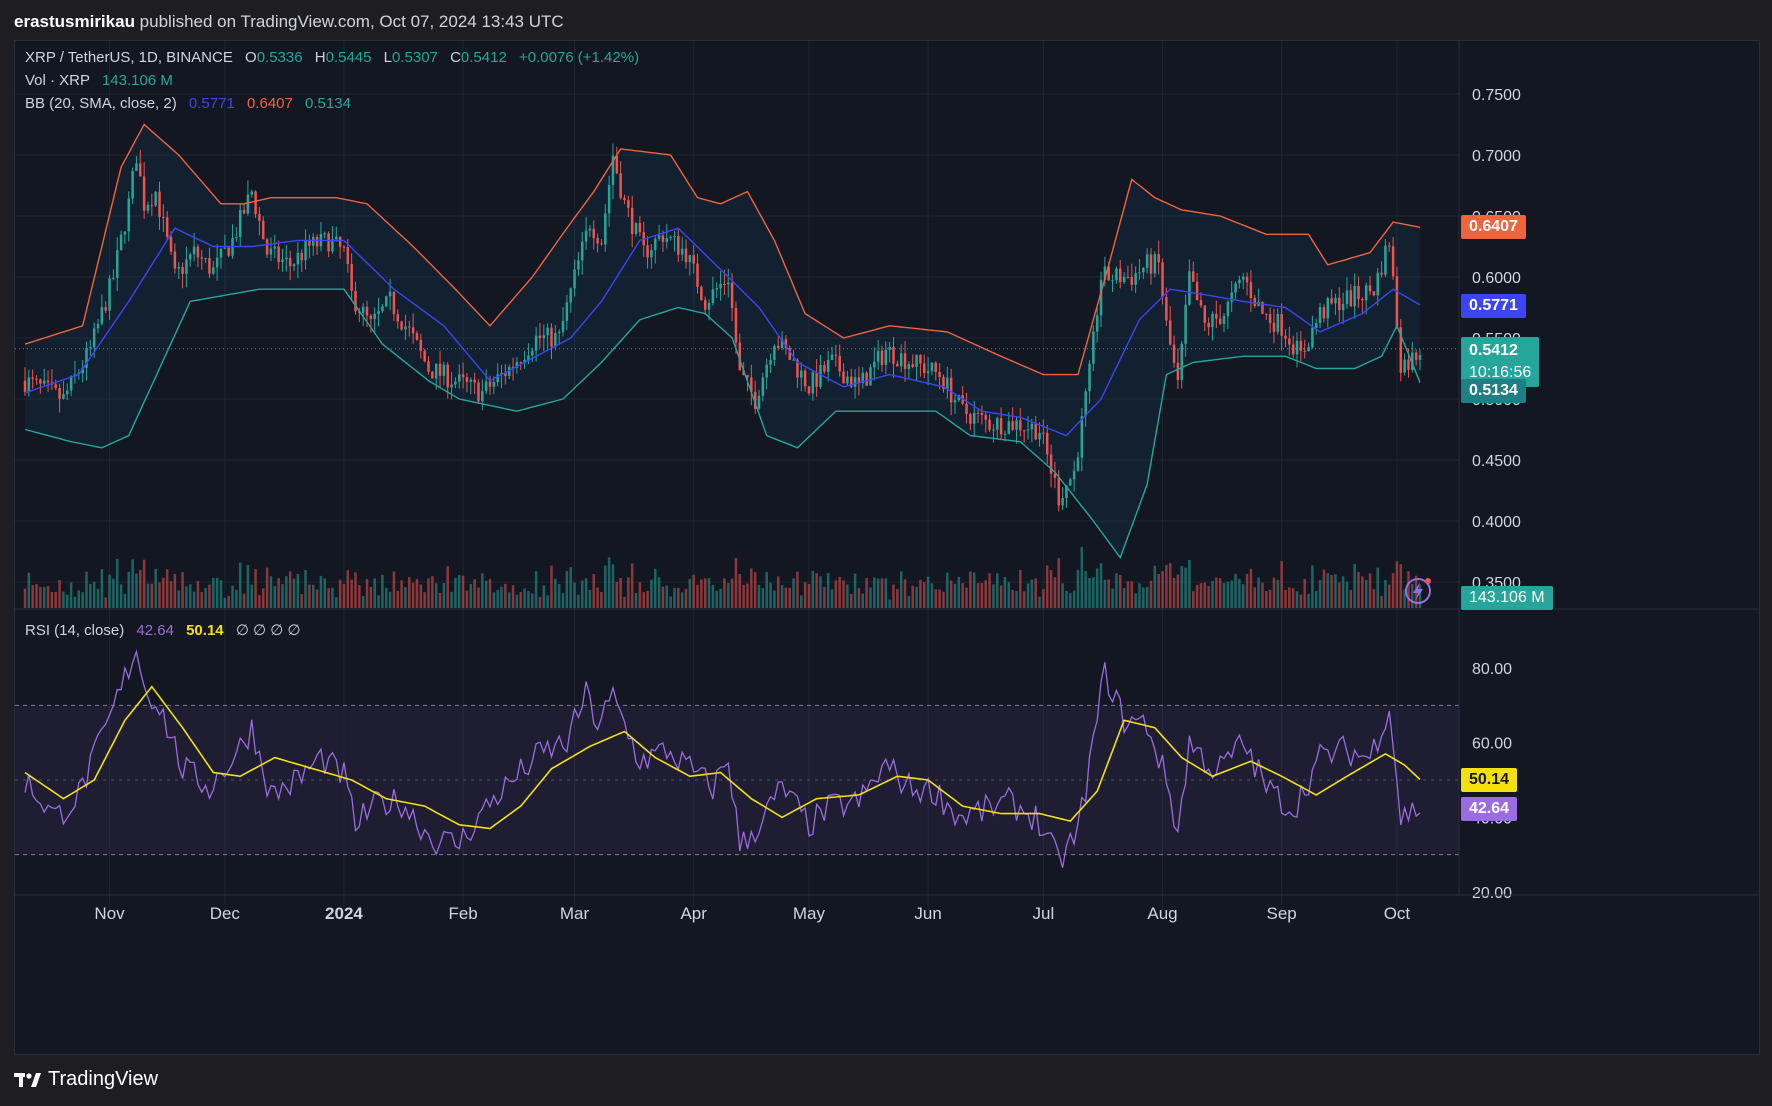 The image size is (1772, 1106). Describe the element at coordinates (129, 57) in the screenshot. I see `symbol-label: XRP / TetherUS, 1D, BINANCE` at that location.